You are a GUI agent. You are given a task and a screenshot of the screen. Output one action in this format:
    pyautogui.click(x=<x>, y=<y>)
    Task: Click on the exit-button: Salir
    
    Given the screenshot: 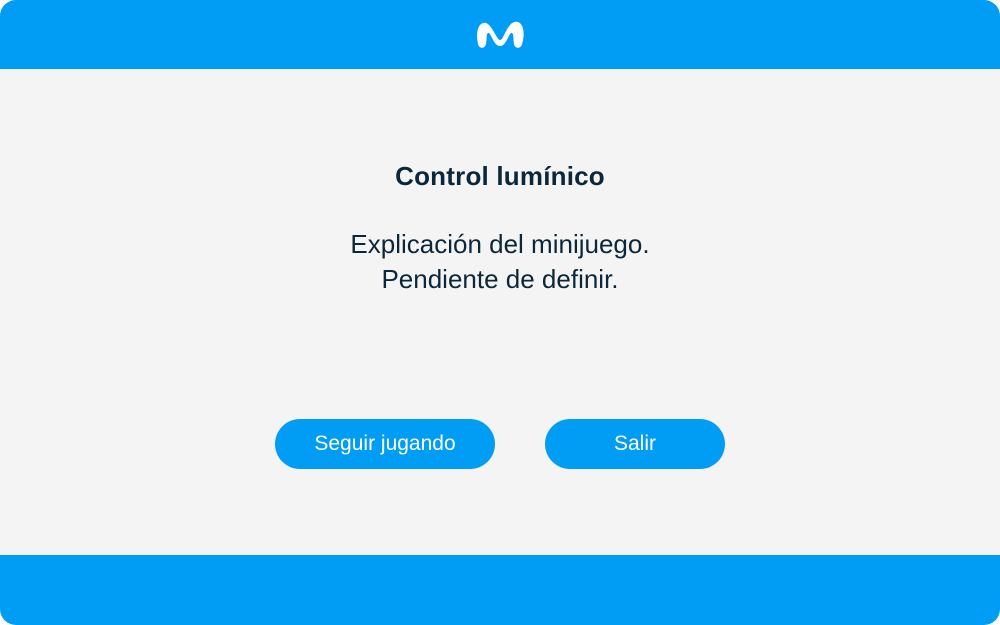 What is the action you would take?
    pyautogui.click(x=635, y=444)
    